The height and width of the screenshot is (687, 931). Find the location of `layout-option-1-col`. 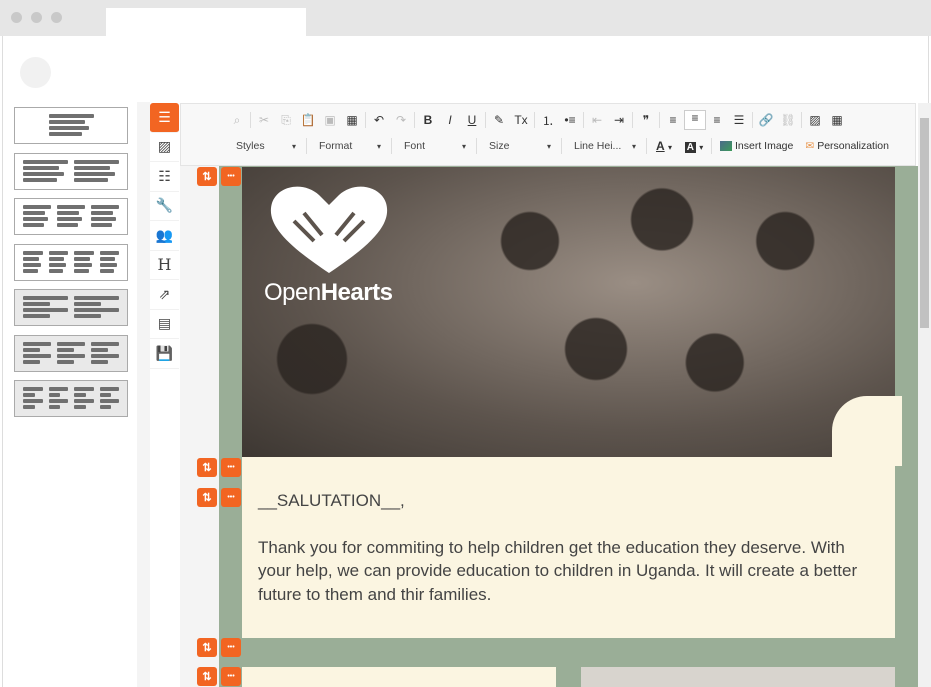

layout-option-1-col is located at coordinates (71, 125).